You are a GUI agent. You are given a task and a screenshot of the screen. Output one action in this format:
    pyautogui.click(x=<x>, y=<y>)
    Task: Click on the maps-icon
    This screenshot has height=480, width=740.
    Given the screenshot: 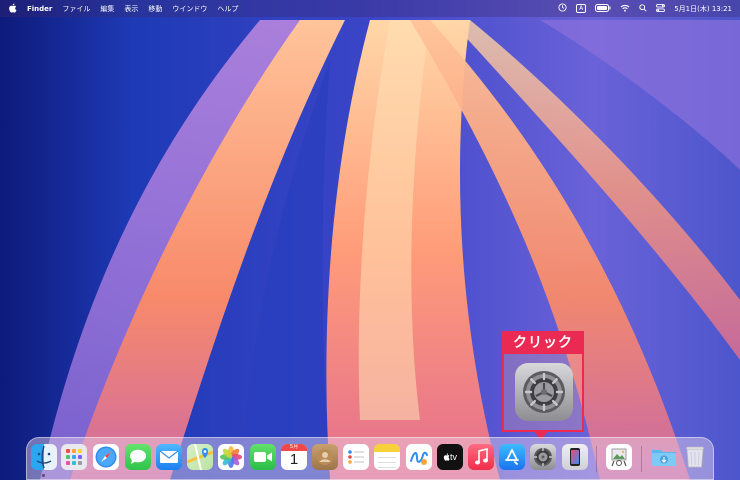 What is the action you would take?
    pyautogui.click(x=200, y=457)
    